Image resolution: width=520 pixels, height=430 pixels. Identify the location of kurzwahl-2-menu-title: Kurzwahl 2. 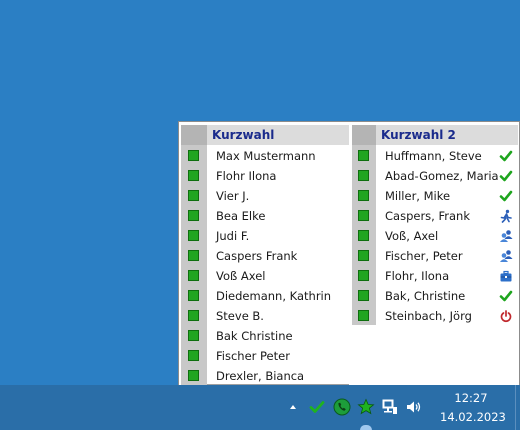
(447, 135).